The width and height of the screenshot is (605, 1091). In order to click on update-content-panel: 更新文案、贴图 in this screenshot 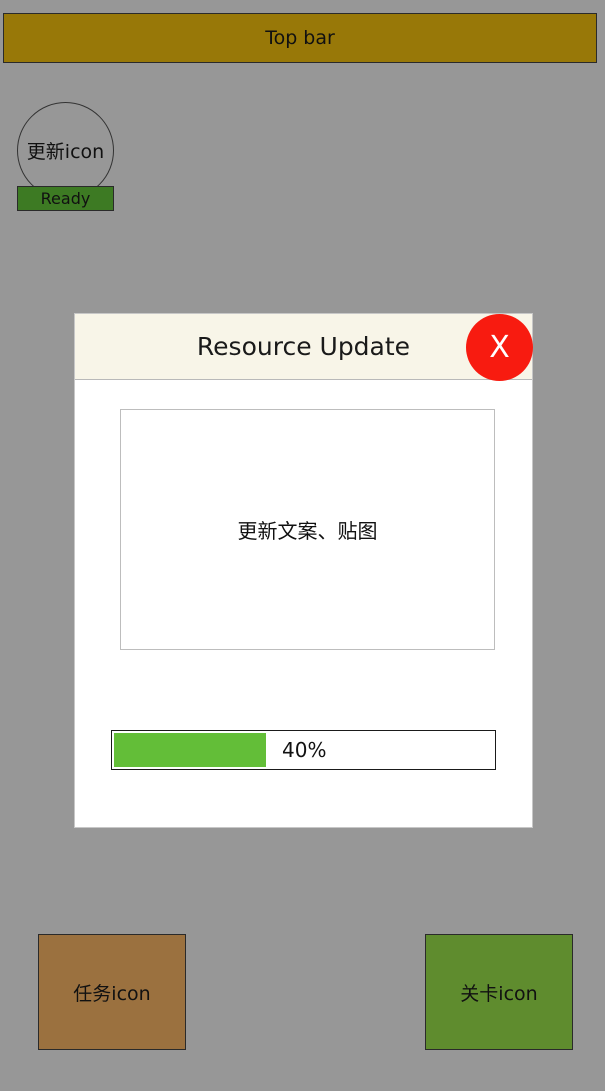, I will do `click(307, 529)`.